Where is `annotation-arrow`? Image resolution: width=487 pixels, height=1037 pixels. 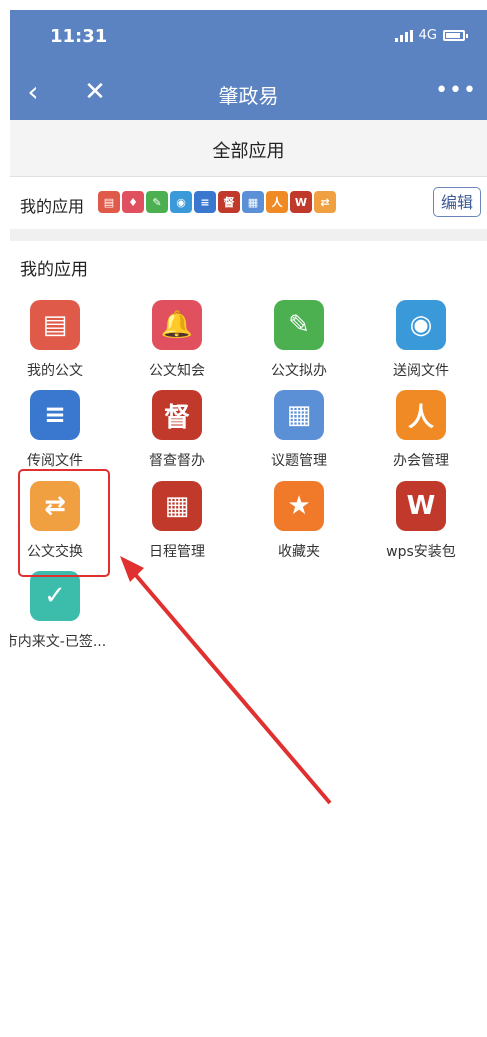
annotation-arrow is located at coordinates (226, 680).